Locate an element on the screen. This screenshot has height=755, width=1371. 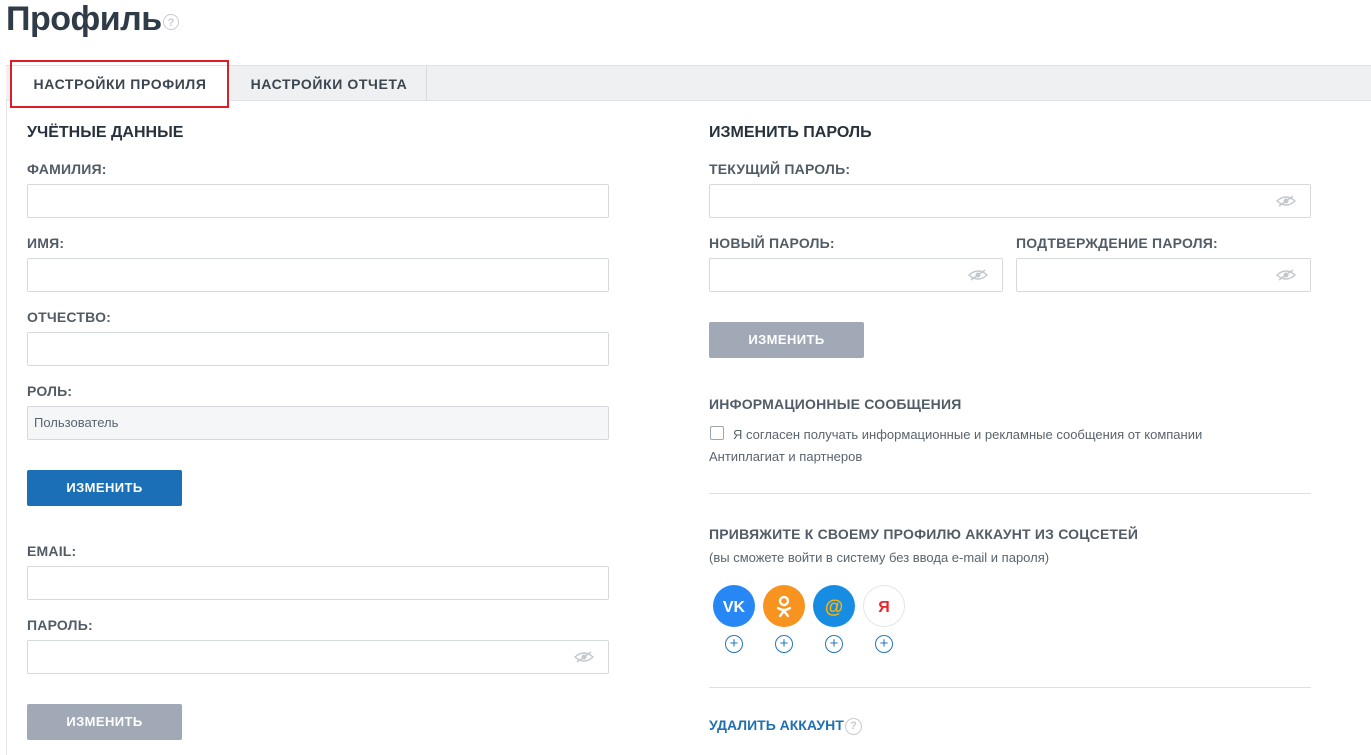
add-yandex-icon: + is located at coordinates (884, 644).